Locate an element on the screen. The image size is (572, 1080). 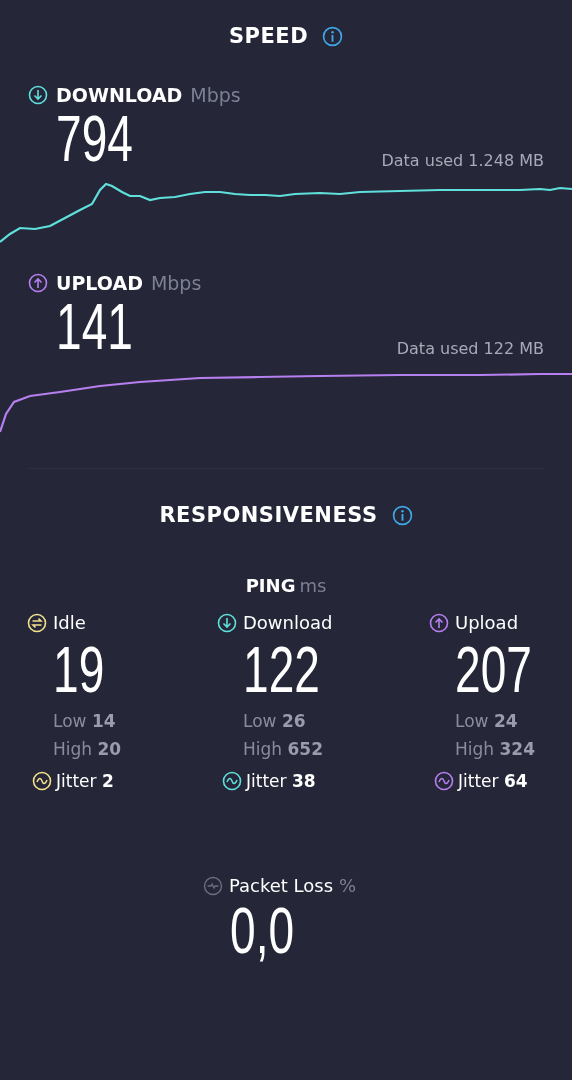
ping-type-label: Download is located at coordinates (288, 622).